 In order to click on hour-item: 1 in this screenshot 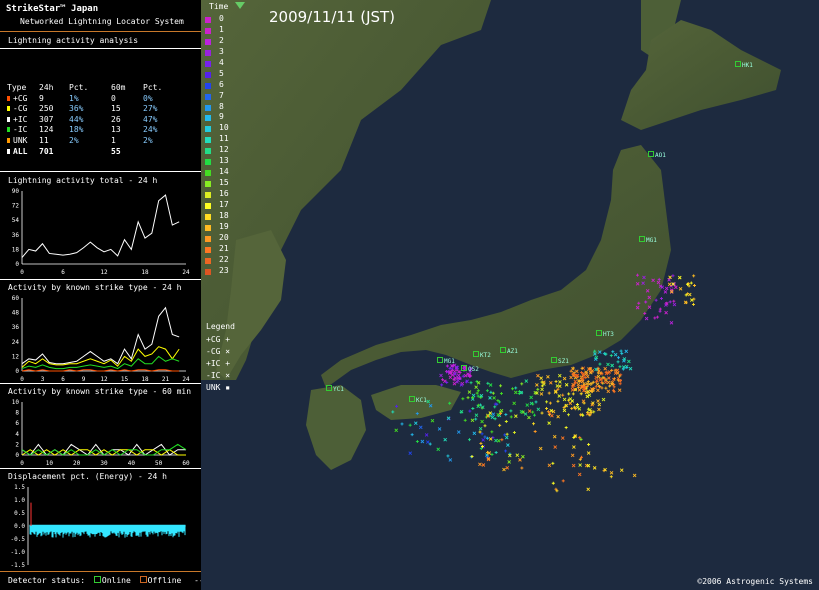, I will do `click(215, 30)`.